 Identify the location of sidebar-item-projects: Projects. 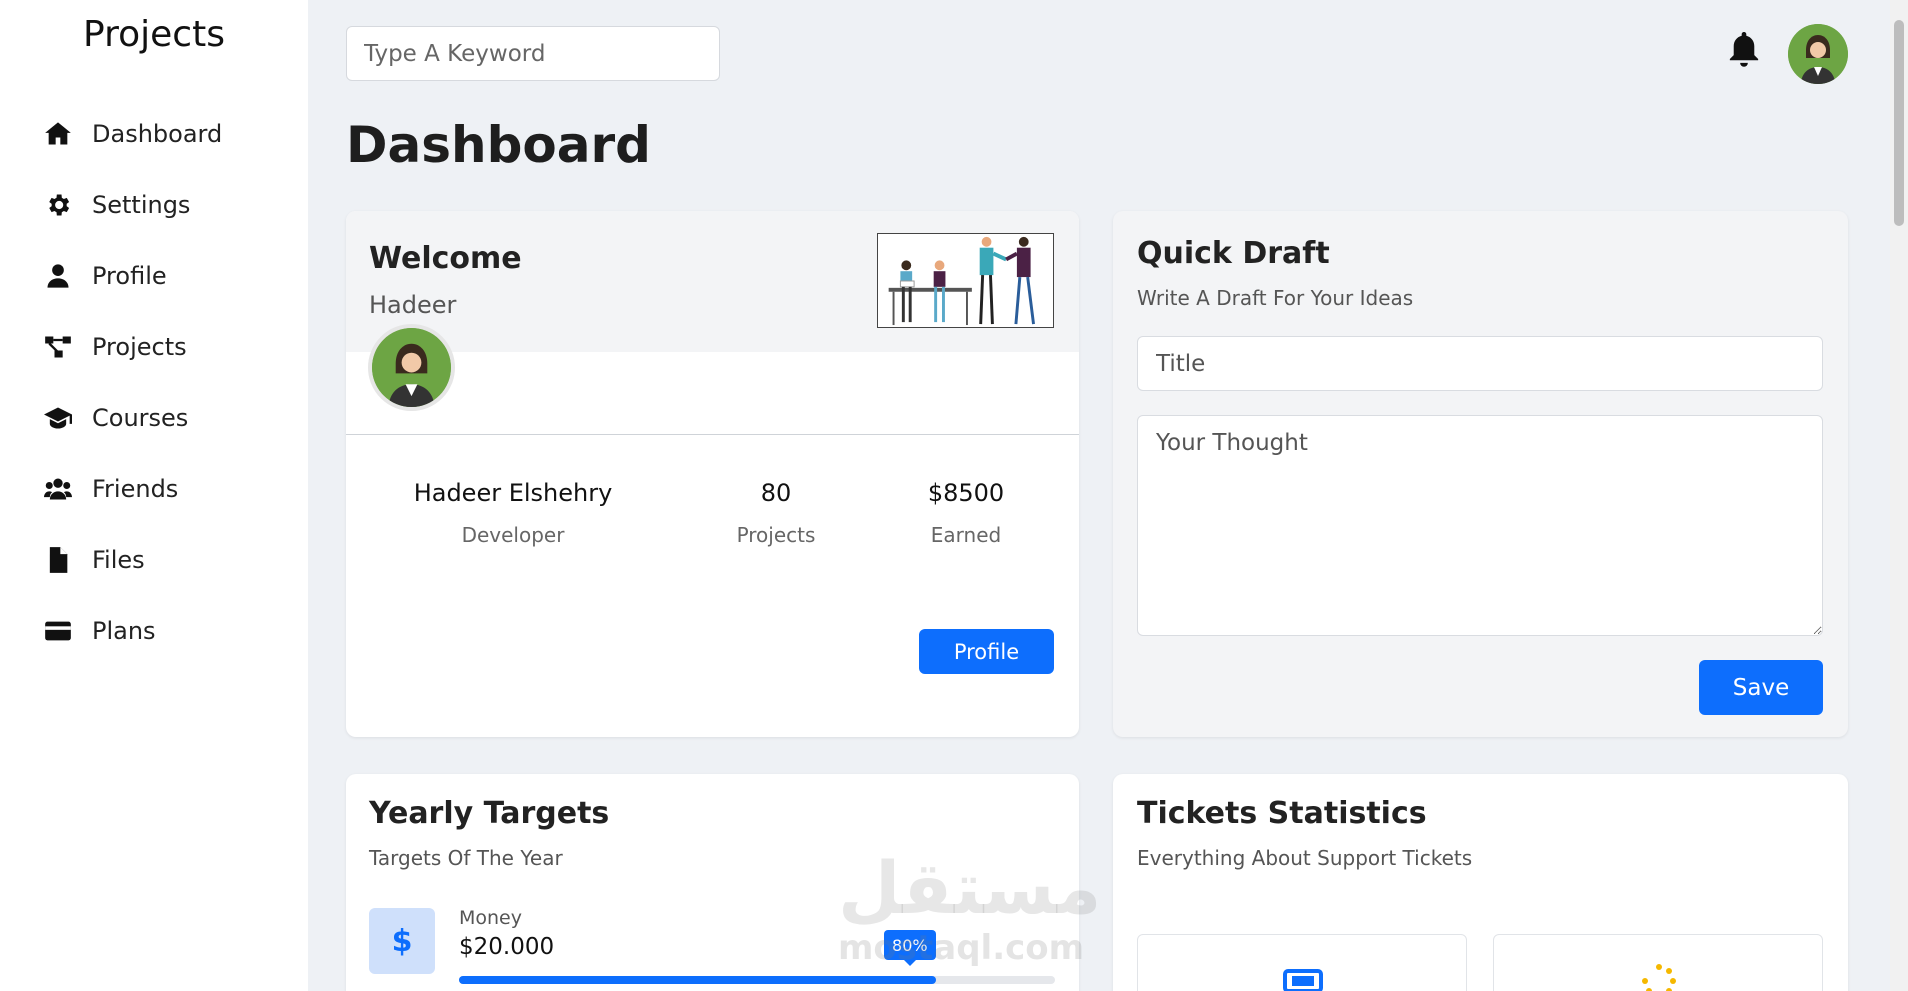
(132, 346).